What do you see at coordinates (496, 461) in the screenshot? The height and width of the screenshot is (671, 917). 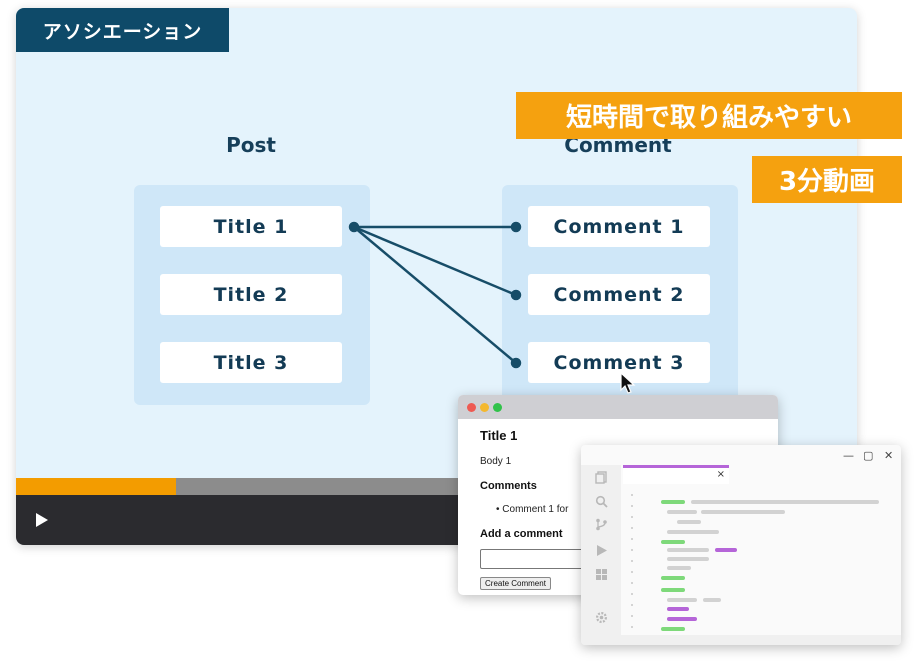 I see `post-body: Body 1` at bounding box center [496, 461].